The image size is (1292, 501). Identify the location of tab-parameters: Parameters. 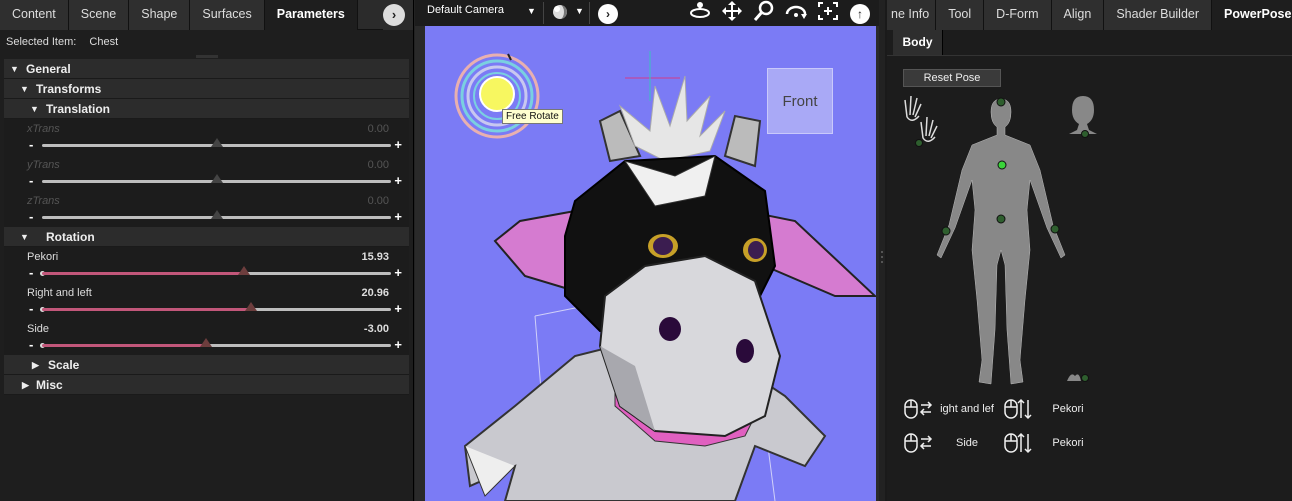
(311, 15).